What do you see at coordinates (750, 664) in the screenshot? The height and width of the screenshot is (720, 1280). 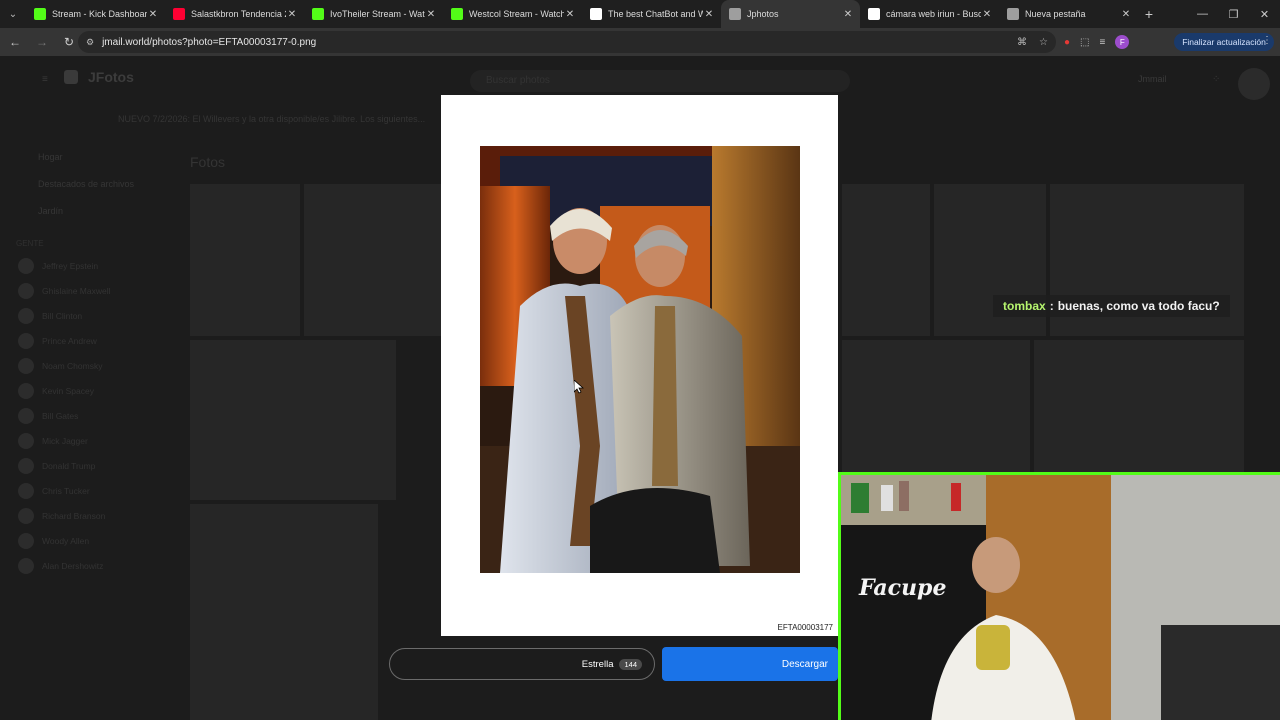 I see `download-button: Descargar` at bounding box center [750, 664].